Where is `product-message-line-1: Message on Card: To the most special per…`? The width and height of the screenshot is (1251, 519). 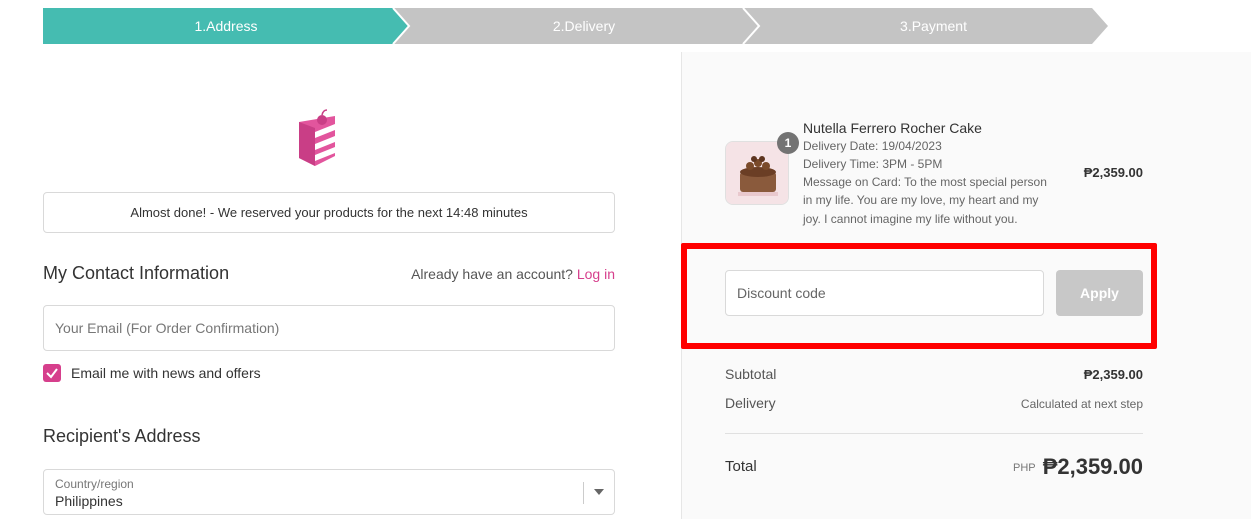 product-message-line-1: Message on Card: To the most special per… is located at coordinates (925, 182).